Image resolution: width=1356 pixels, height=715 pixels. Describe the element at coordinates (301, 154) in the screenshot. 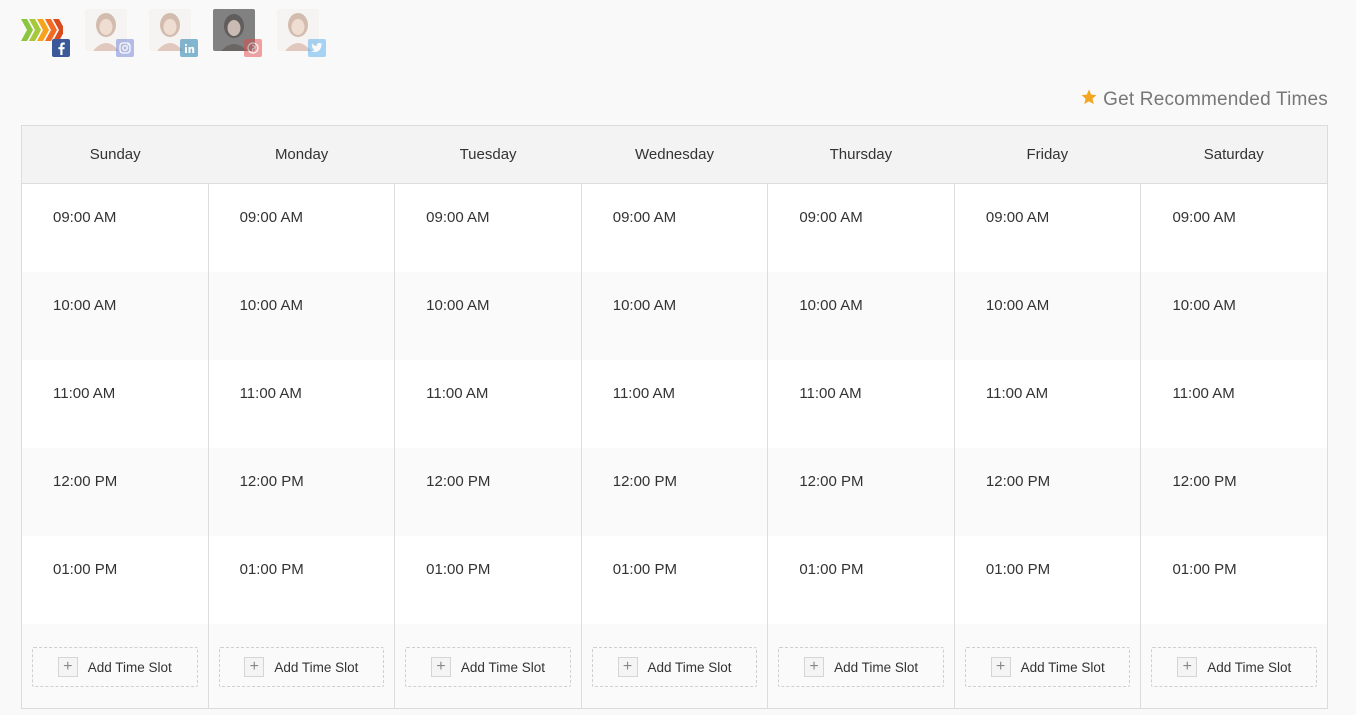

I see `day-header-monday: Monday` at that location.